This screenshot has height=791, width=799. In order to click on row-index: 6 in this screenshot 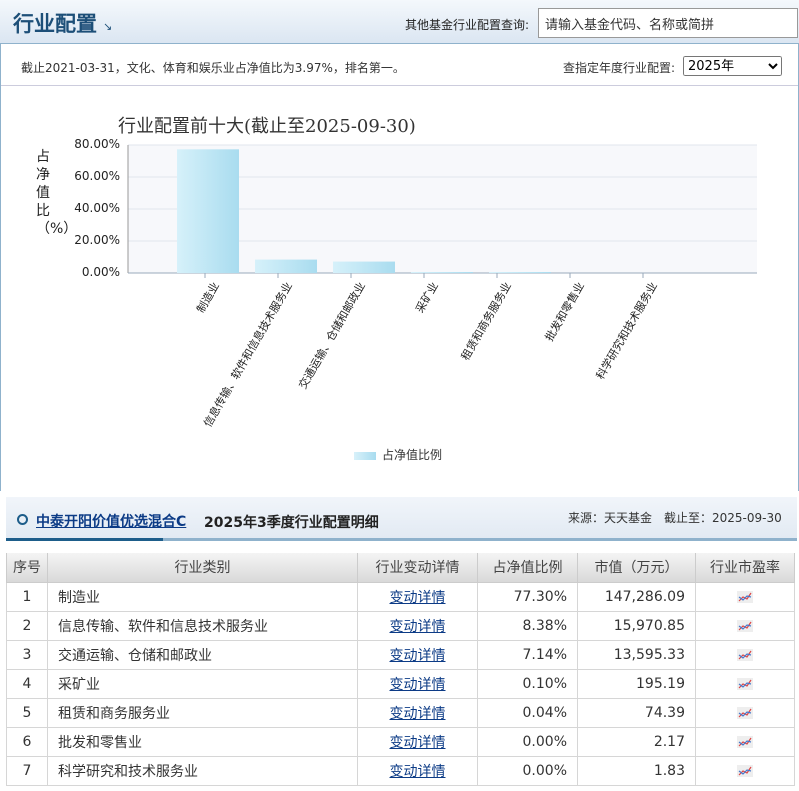, I will do `click(27, 741)`.